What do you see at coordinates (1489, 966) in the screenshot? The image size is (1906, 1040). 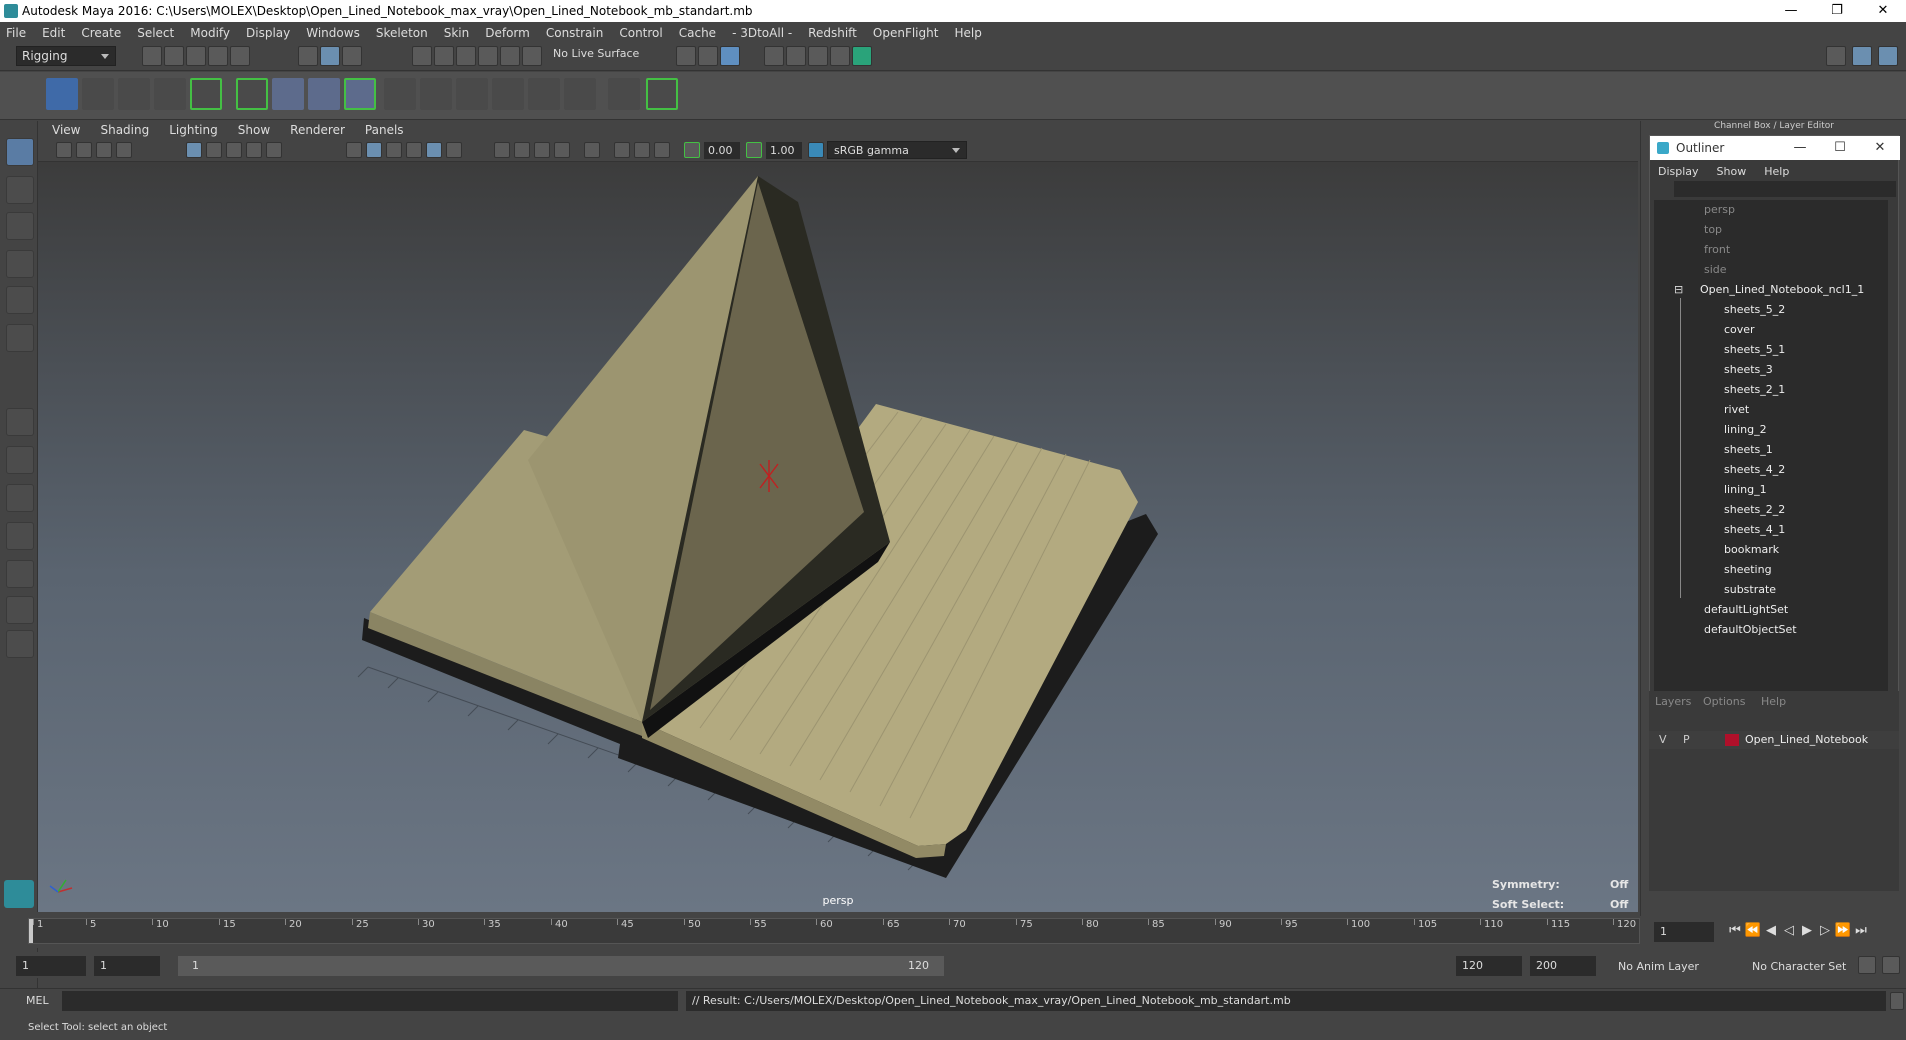 I see `playback-end-field: 120` at bounding box center [1489, 966].